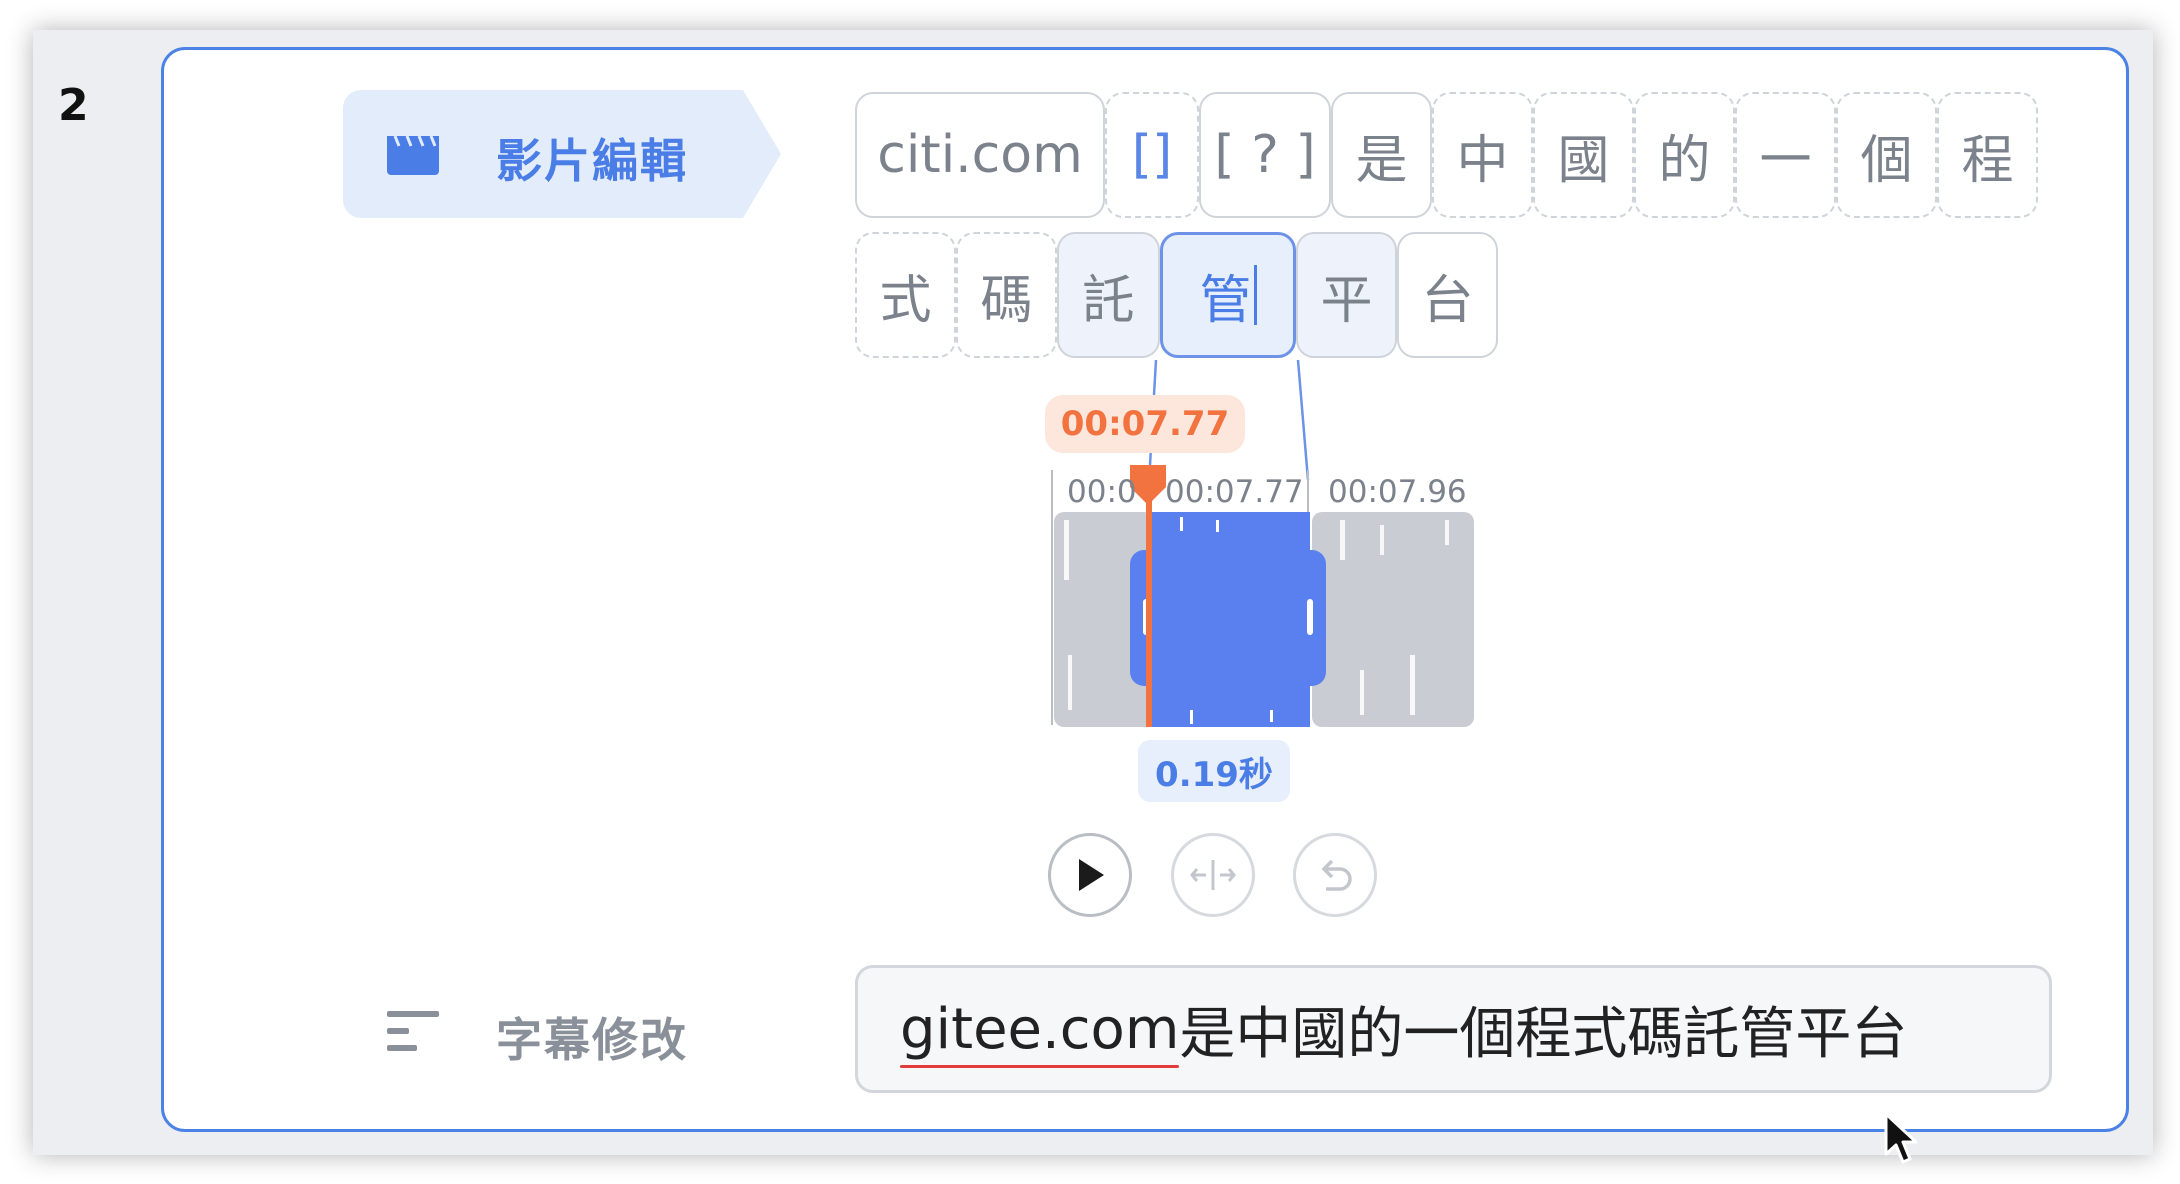 This screenshot has height=1184, width=2180. Describe the element at coordinates (73, 105) in the screenshot. I see `row-number: 2` at that location.